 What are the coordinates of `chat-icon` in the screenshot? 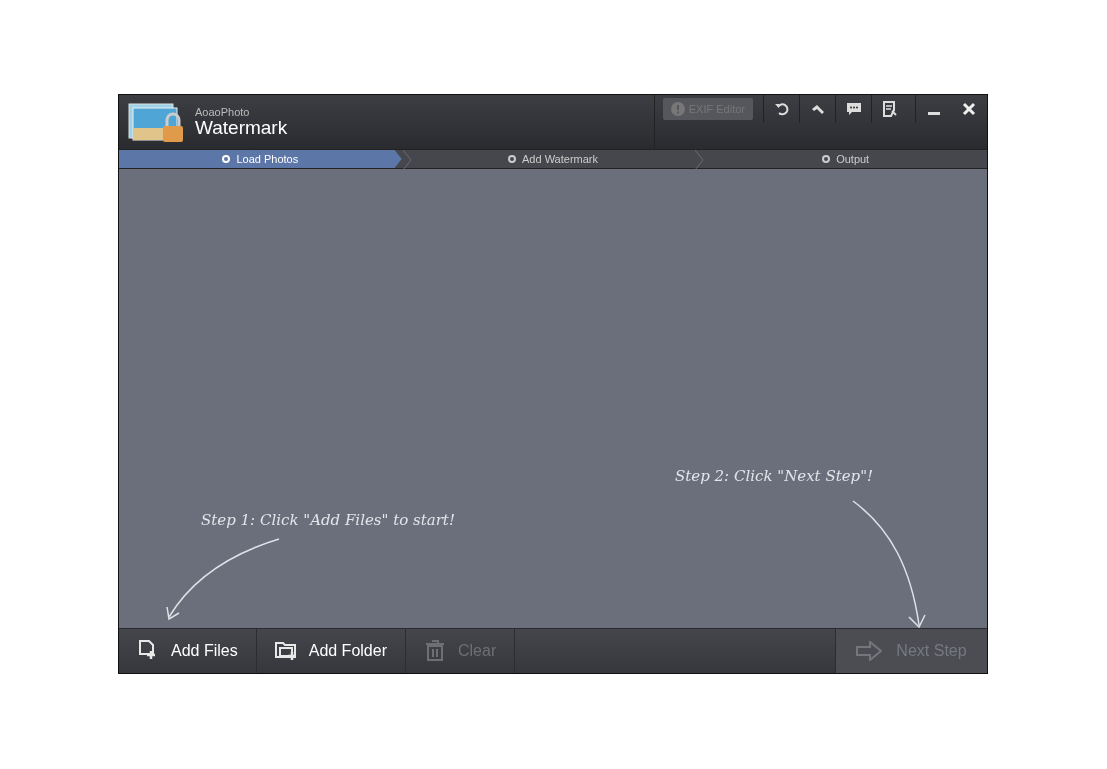 It's located at (853, 109).